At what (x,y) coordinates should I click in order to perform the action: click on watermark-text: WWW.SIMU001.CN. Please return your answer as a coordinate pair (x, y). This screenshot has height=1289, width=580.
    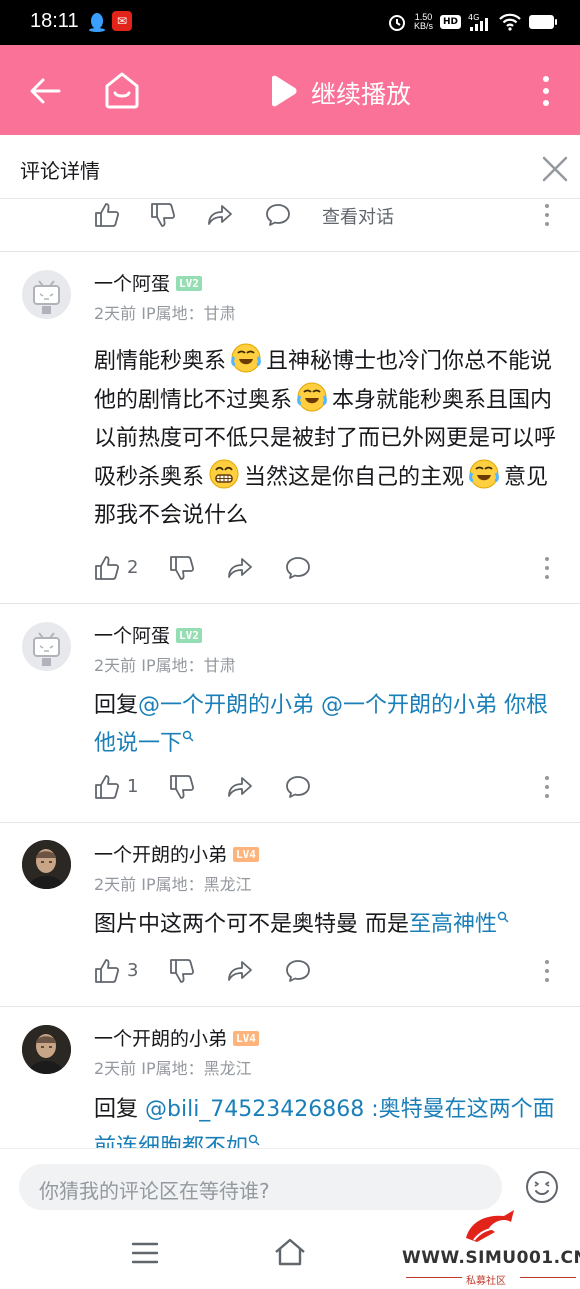
    Looking at the image, I should click on (491, 1258).